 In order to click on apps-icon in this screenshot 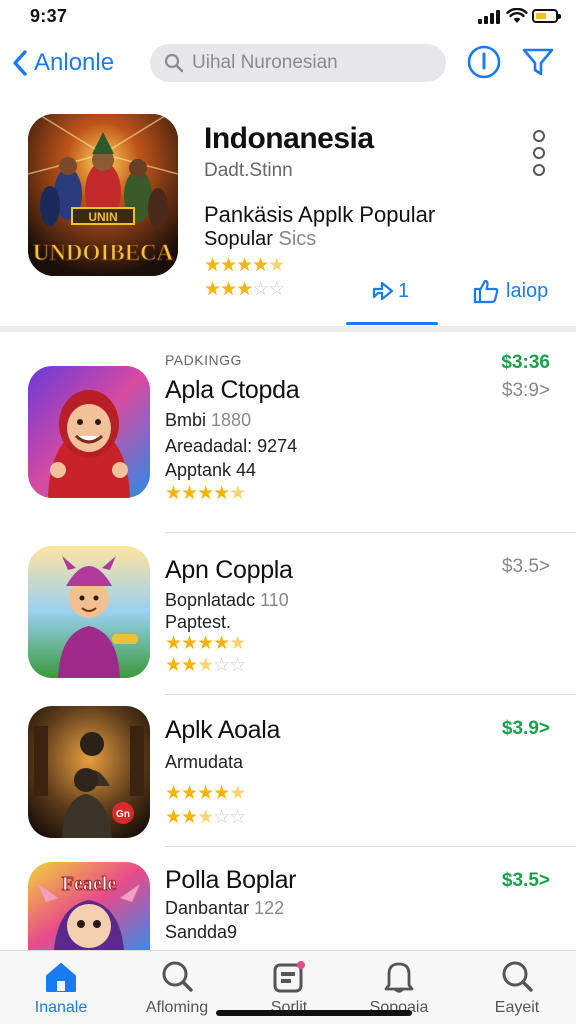, I will do `click(289, 977)`.